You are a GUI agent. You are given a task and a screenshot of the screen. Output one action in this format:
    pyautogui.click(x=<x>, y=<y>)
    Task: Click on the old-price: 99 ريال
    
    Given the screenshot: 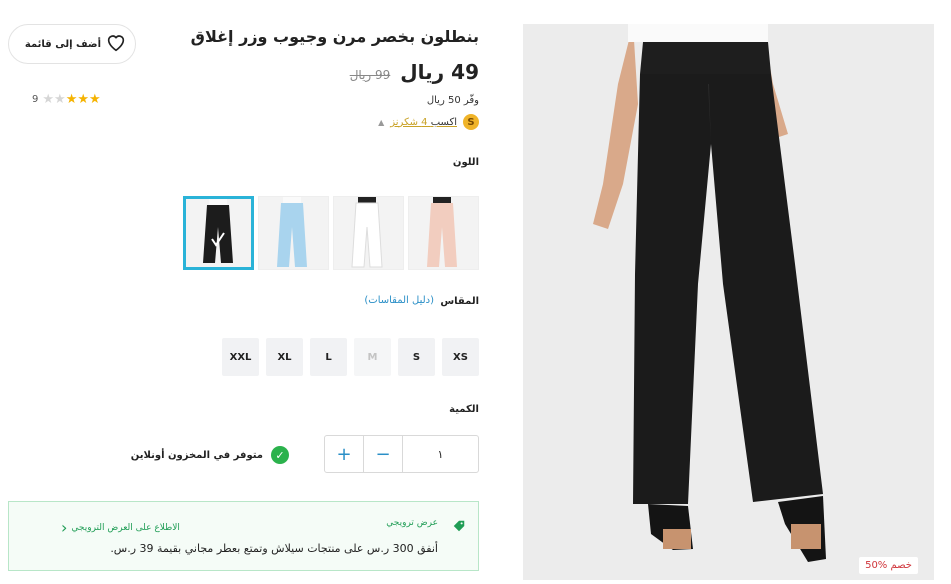 What is the action you would take?
    pyautogui.click(x=370, y=75)
    